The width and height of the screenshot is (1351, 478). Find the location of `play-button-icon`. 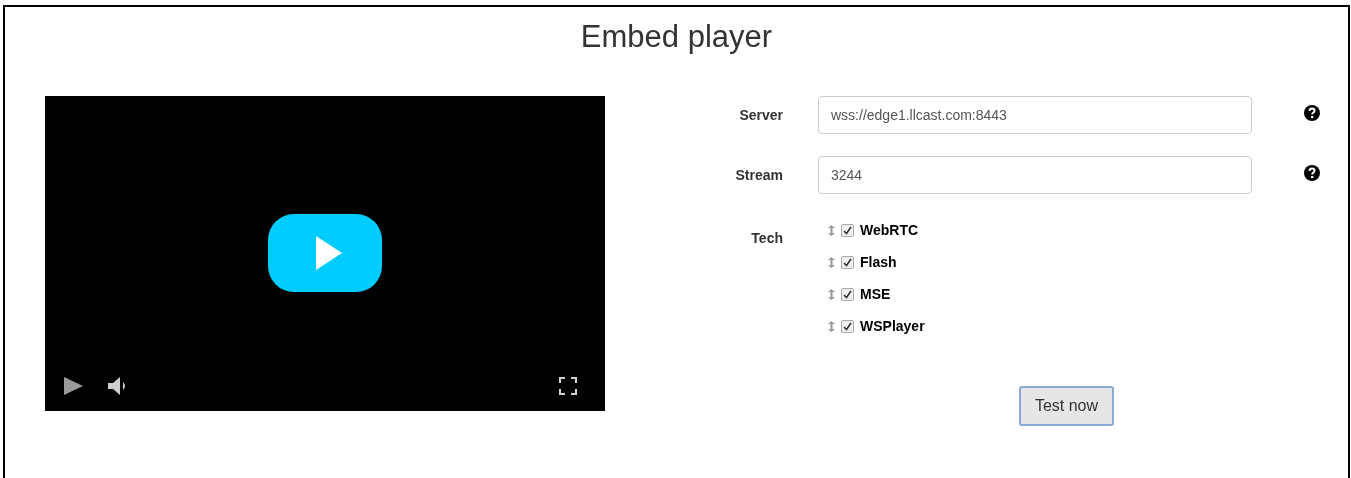

play-button-icon is located at coordinates (325, 253).